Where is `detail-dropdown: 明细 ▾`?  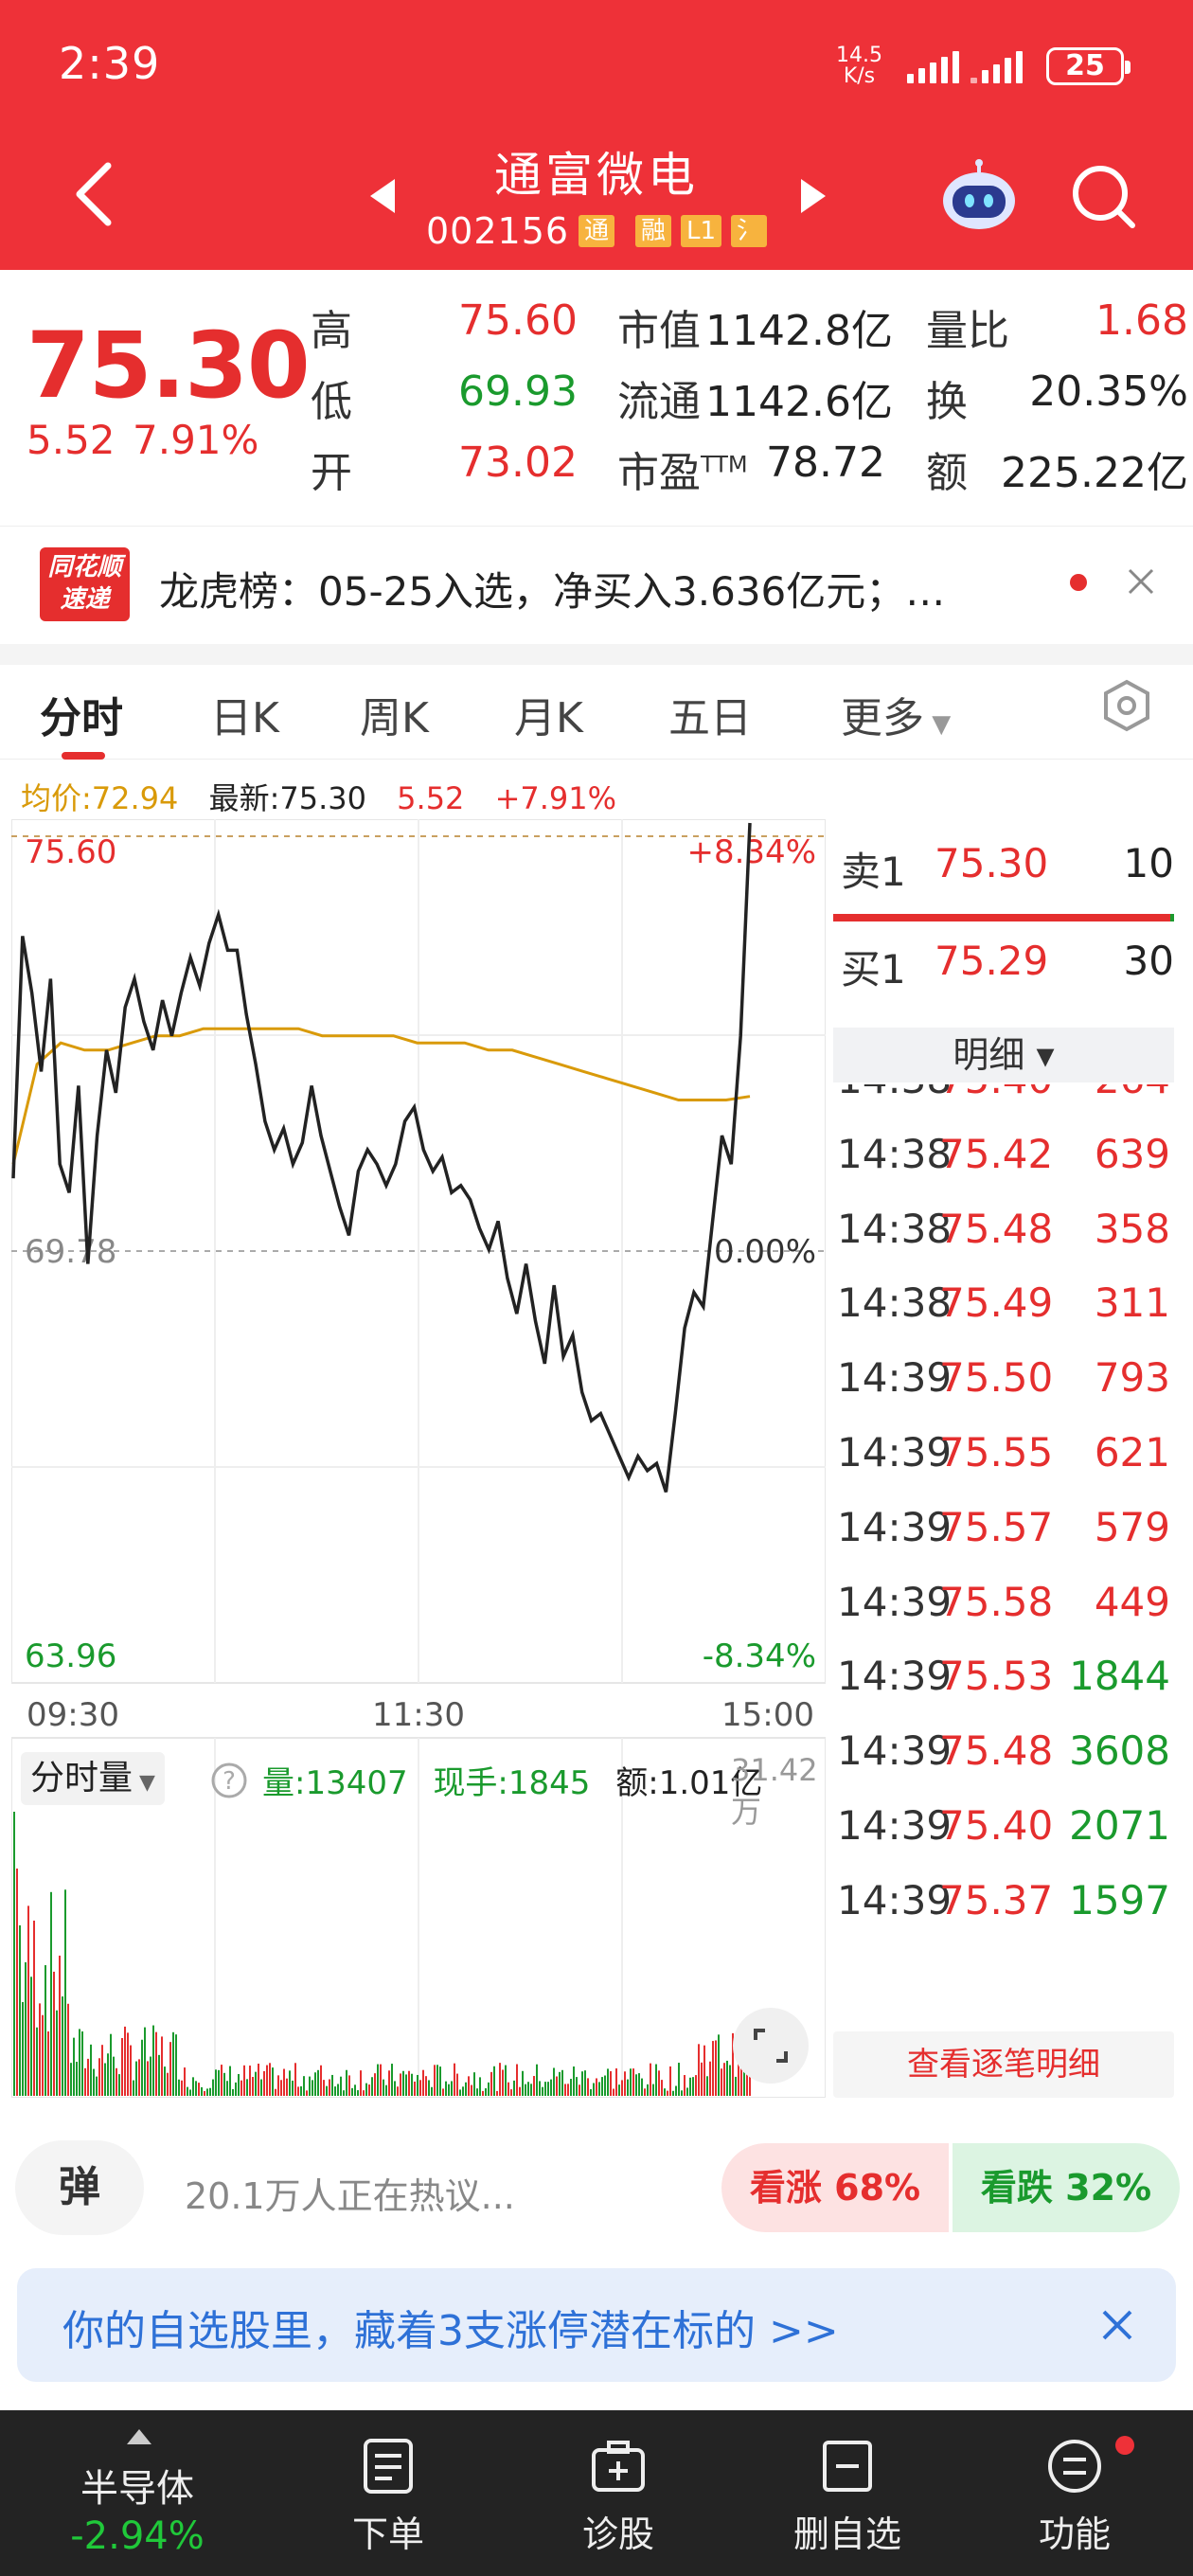
detail-dropdown: 明细 ▾ is located at coordinates (1003, 1055).